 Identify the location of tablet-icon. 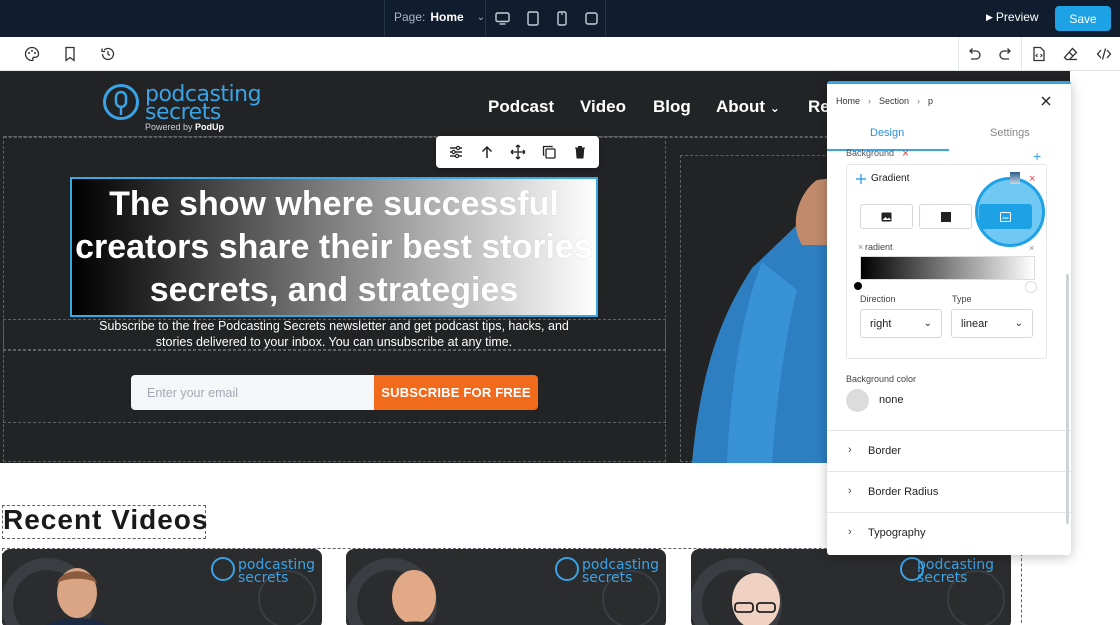
(533, 18).